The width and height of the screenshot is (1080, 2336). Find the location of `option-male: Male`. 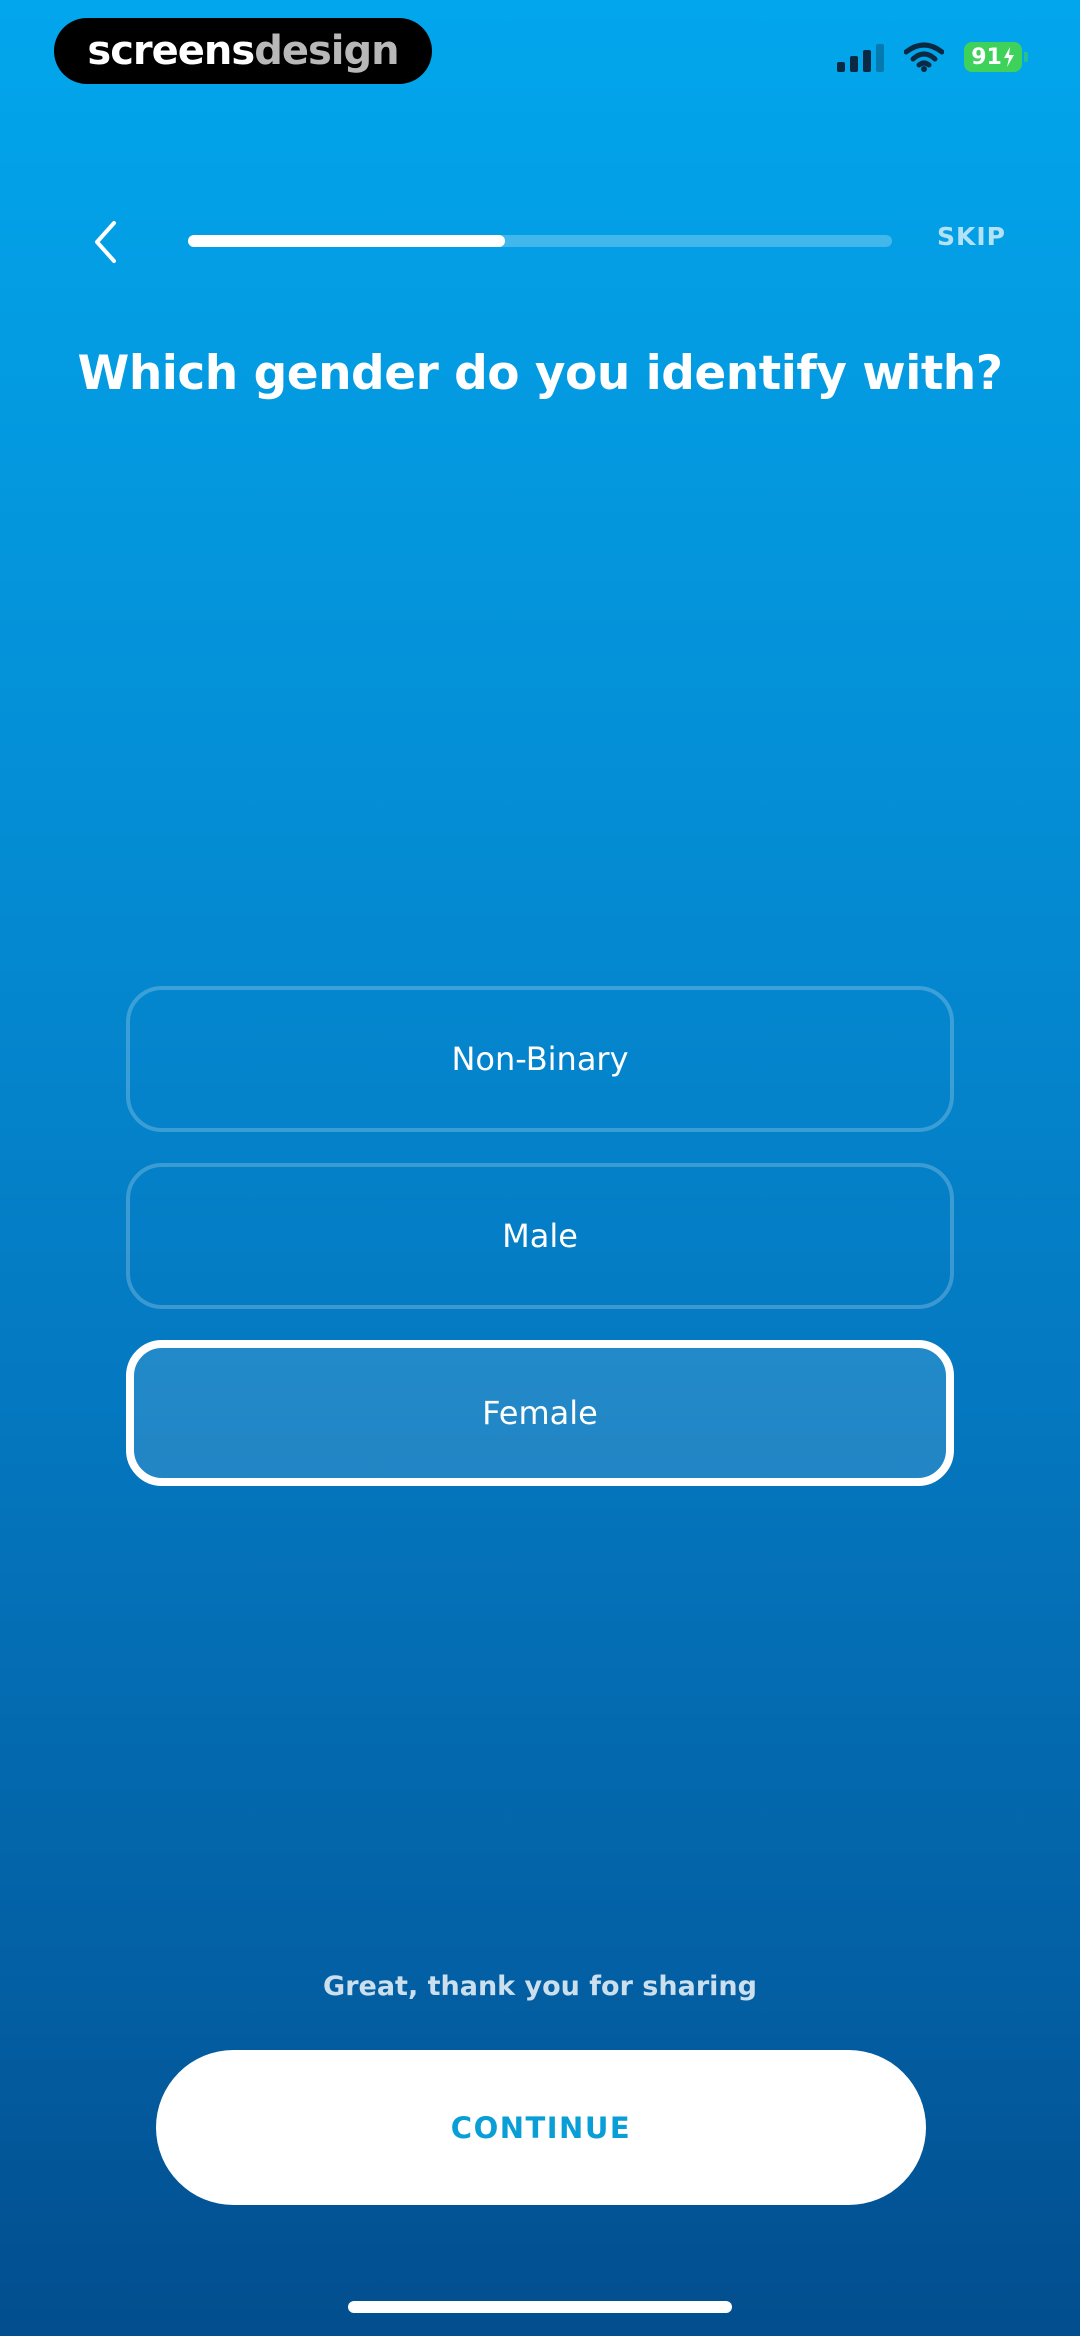

option-male: Male is located at coordinates (540, 1236).